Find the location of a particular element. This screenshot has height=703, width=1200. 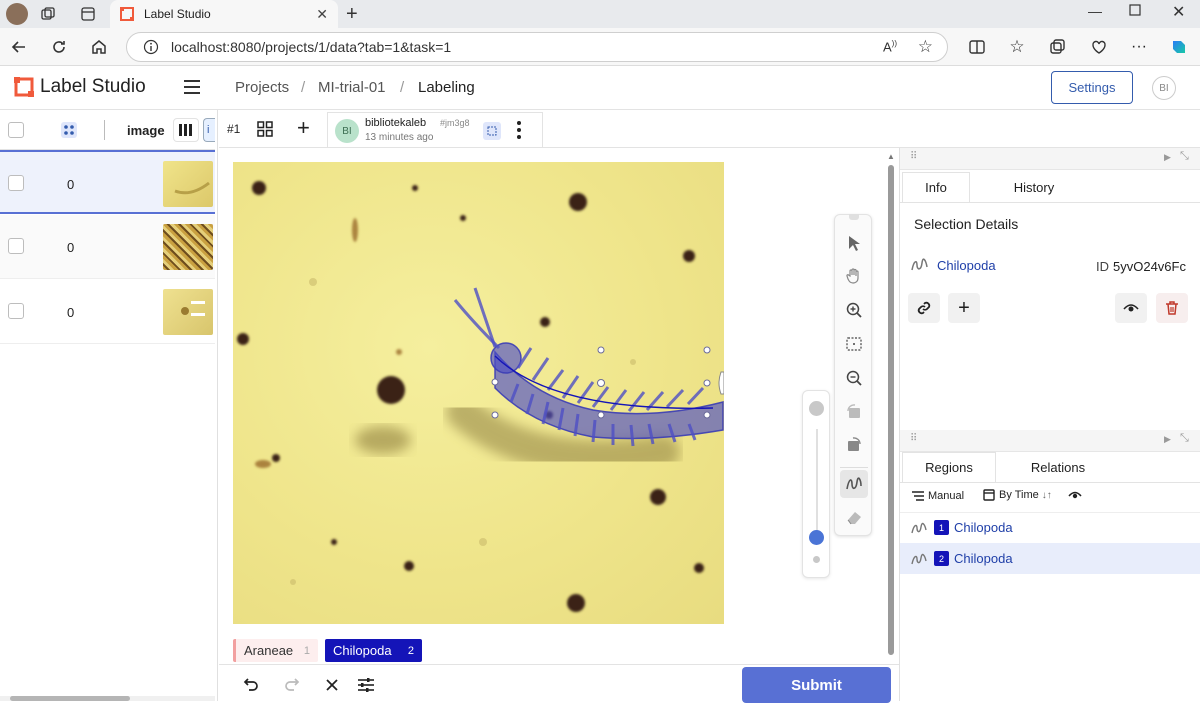

close-tab-icon: ✕ is located at coordinates (322, 14).